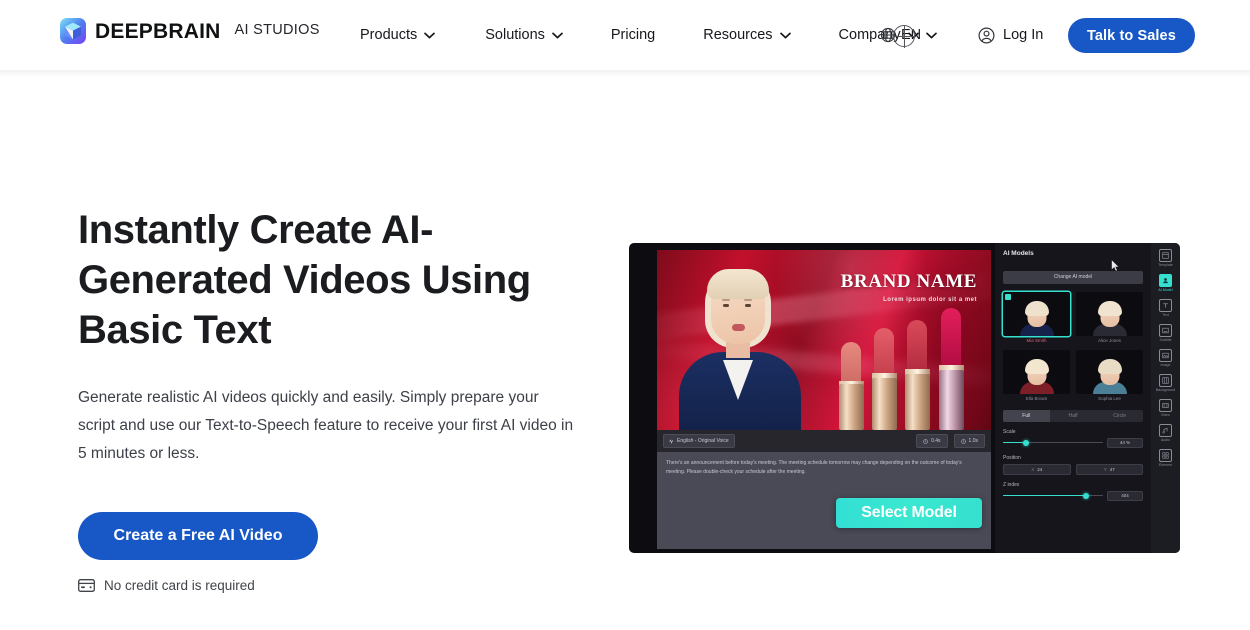 The width and height of the screenshot is (1250, 630). Describe the element at coordinates (909, 513) in the screenshot. I see `select-model-button: Select Model` at that location.